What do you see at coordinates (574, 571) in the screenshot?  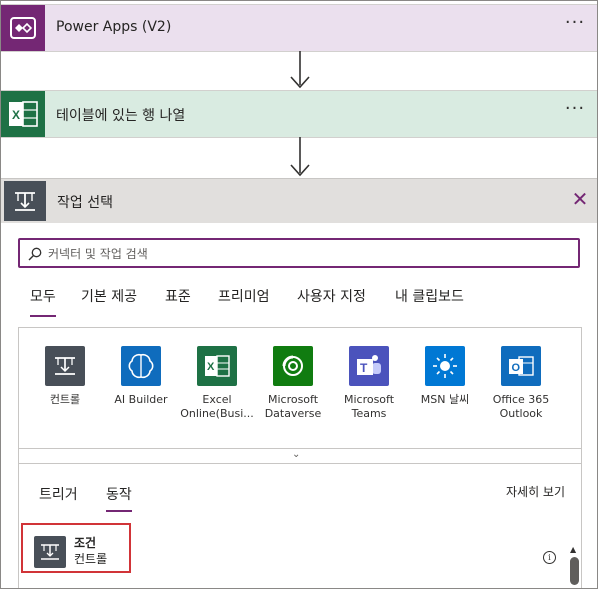 I see `scrollbar-thumb` at bounding box center [574, 571].